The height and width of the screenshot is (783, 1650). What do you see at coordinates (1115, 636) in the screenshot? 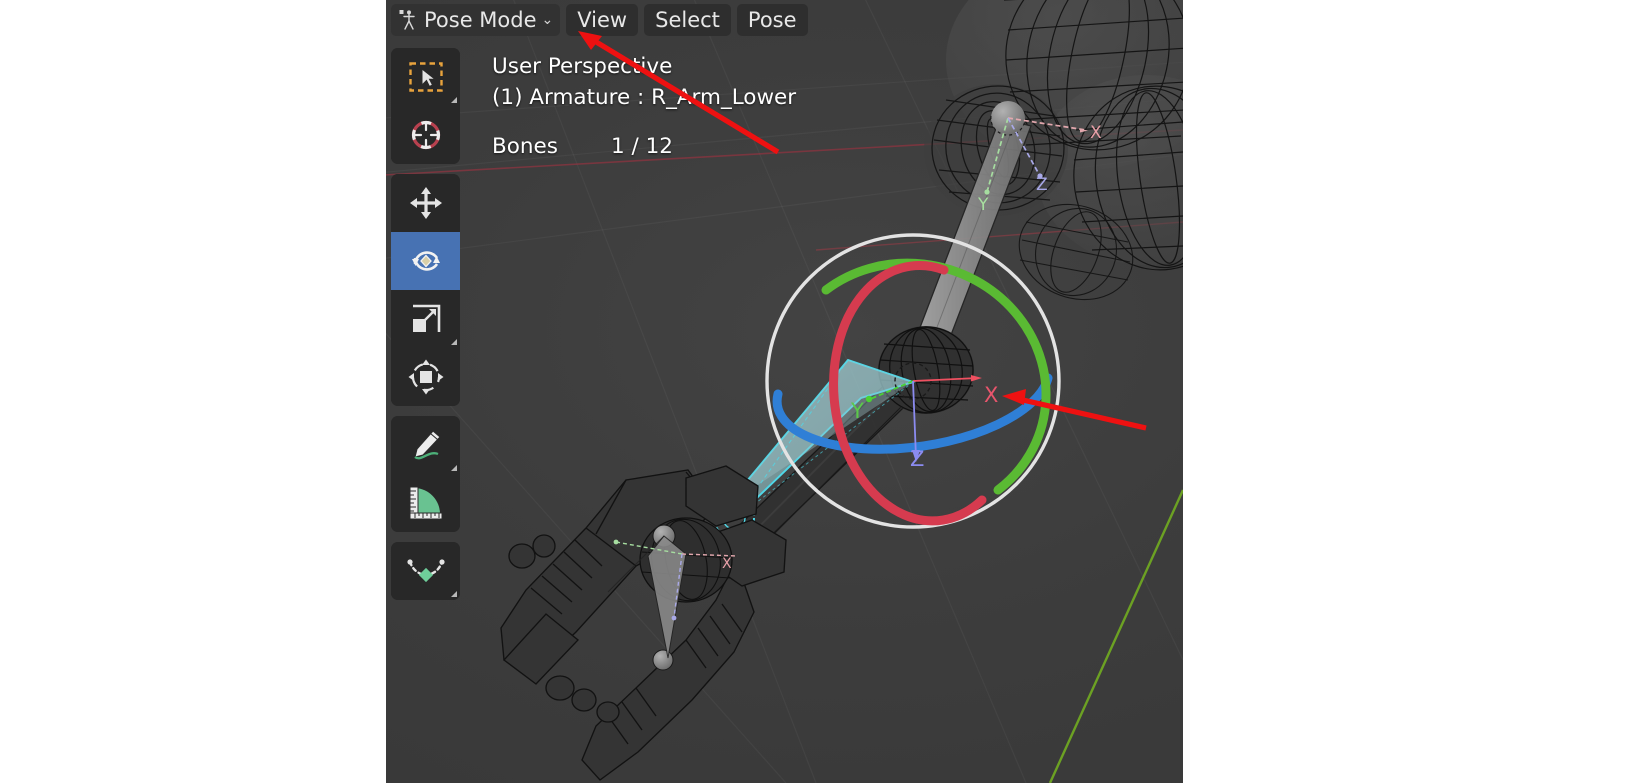
I see `grid-axis-y` at bounding box center [1115, 636].